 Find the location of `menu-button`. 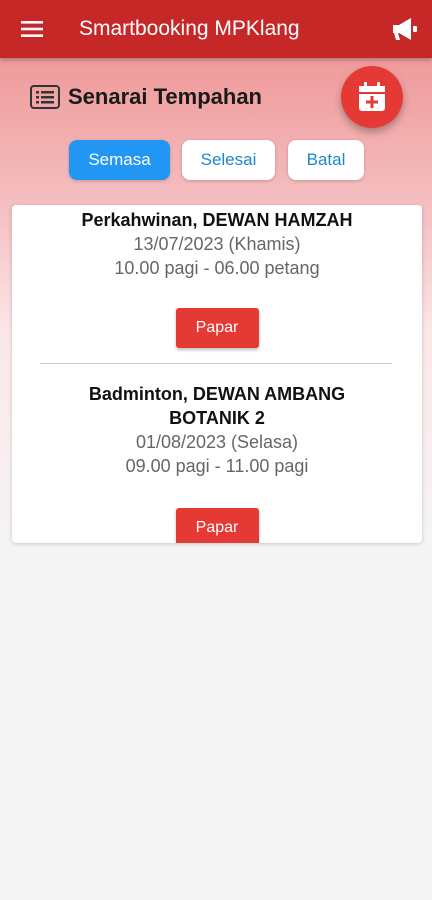

menu-button is located at coordinates (32, 29).